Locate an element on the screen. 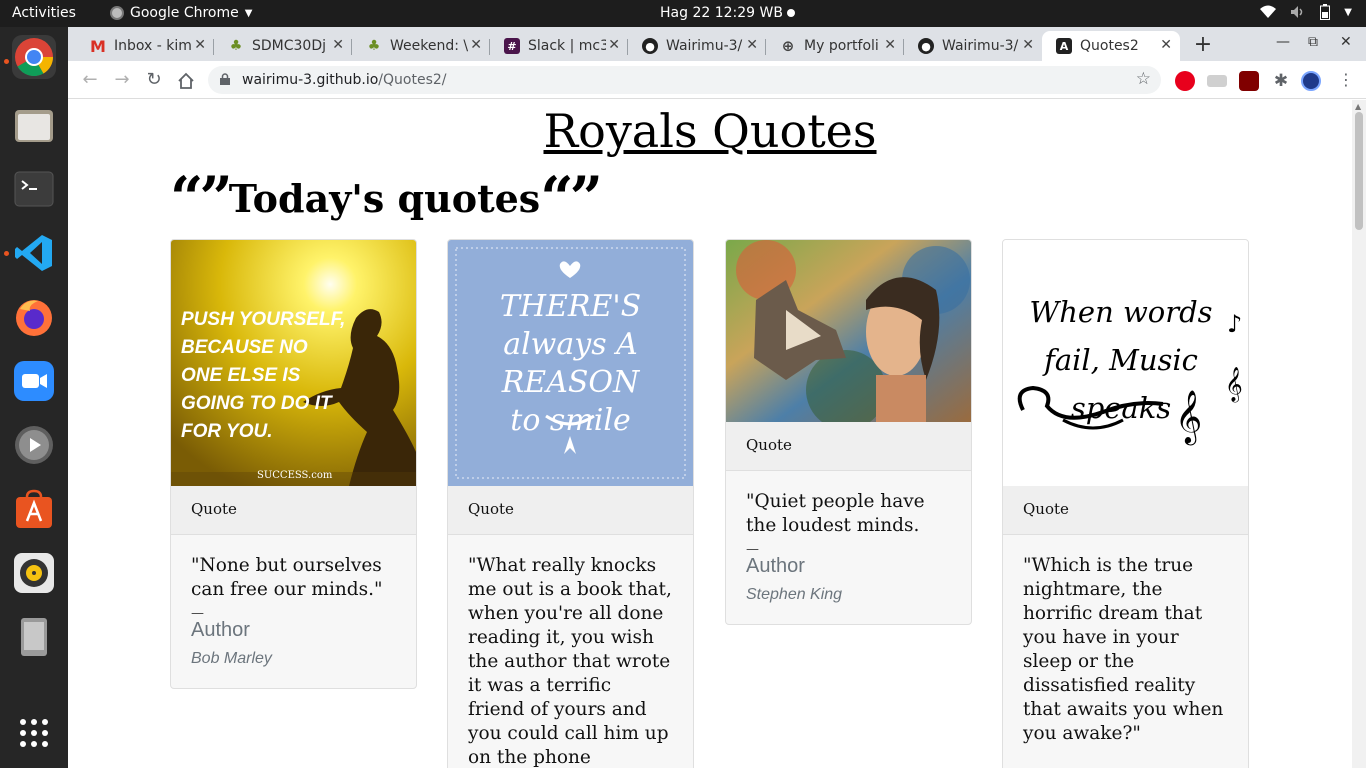  scrollbar-thumb is located at coordinates (1359, 171).